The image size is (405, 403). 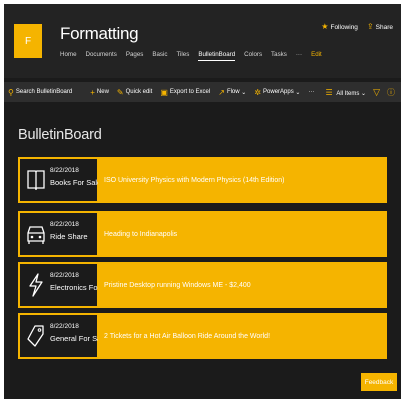 I want to click on lightning-icon, so click(x=36, y=285).